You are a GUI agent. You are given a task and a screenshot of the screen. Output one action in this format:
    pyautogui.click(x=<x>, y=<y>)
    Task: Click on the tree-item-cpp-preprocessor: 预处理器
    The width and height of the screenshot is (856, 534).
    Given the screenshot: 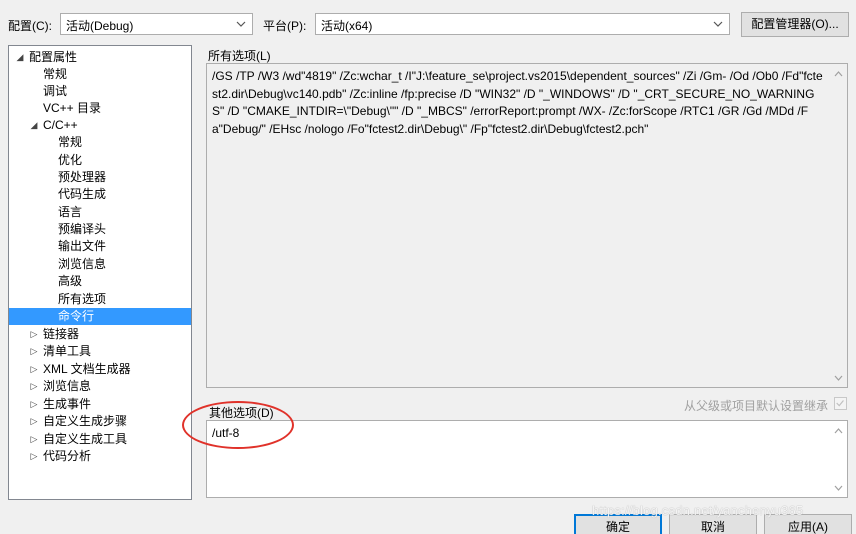 What is the action you would take?
    pyautogui.click(x=100, y=177)
    